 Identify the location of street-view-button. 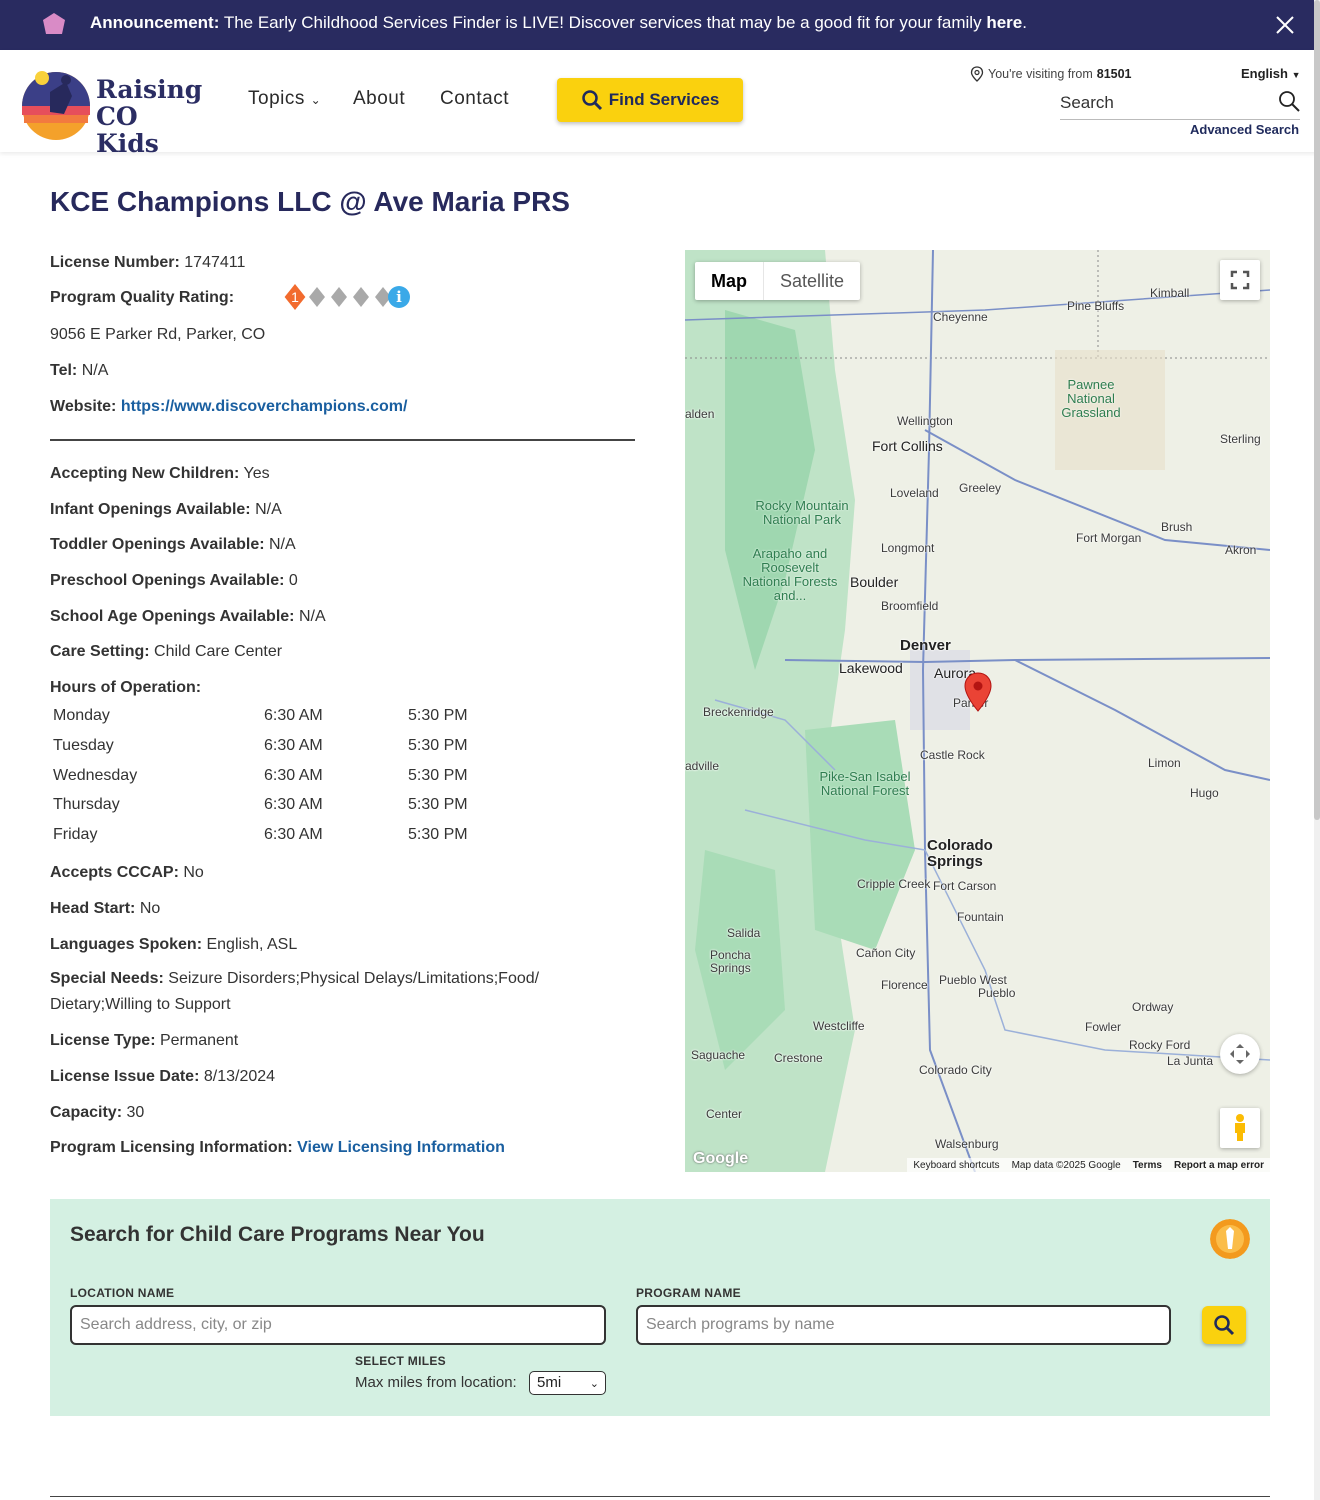
(1240, 1128).